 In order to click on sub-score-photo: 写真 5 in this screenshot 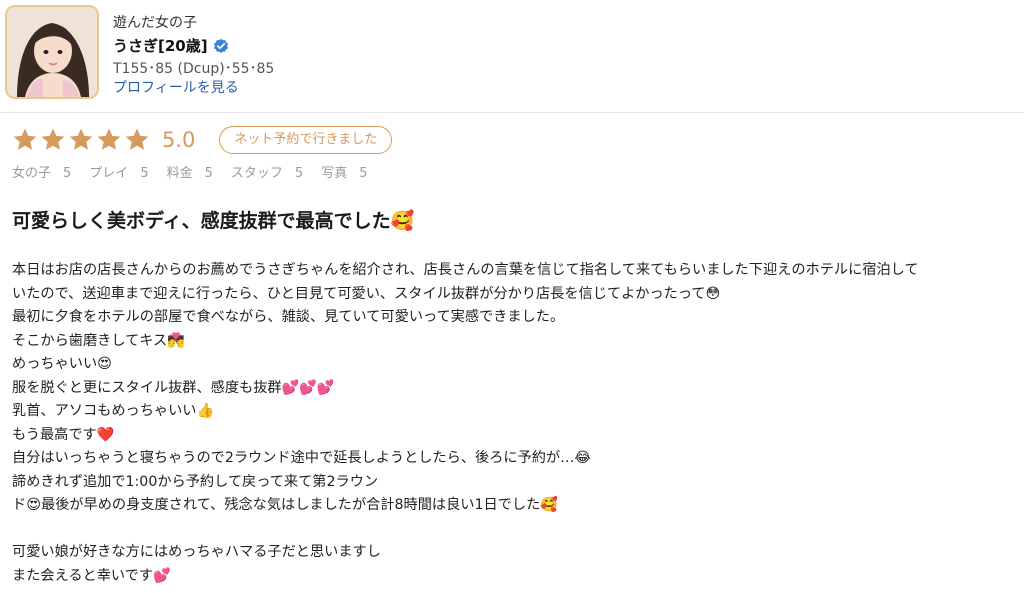, I will do `click(344, 173)`.